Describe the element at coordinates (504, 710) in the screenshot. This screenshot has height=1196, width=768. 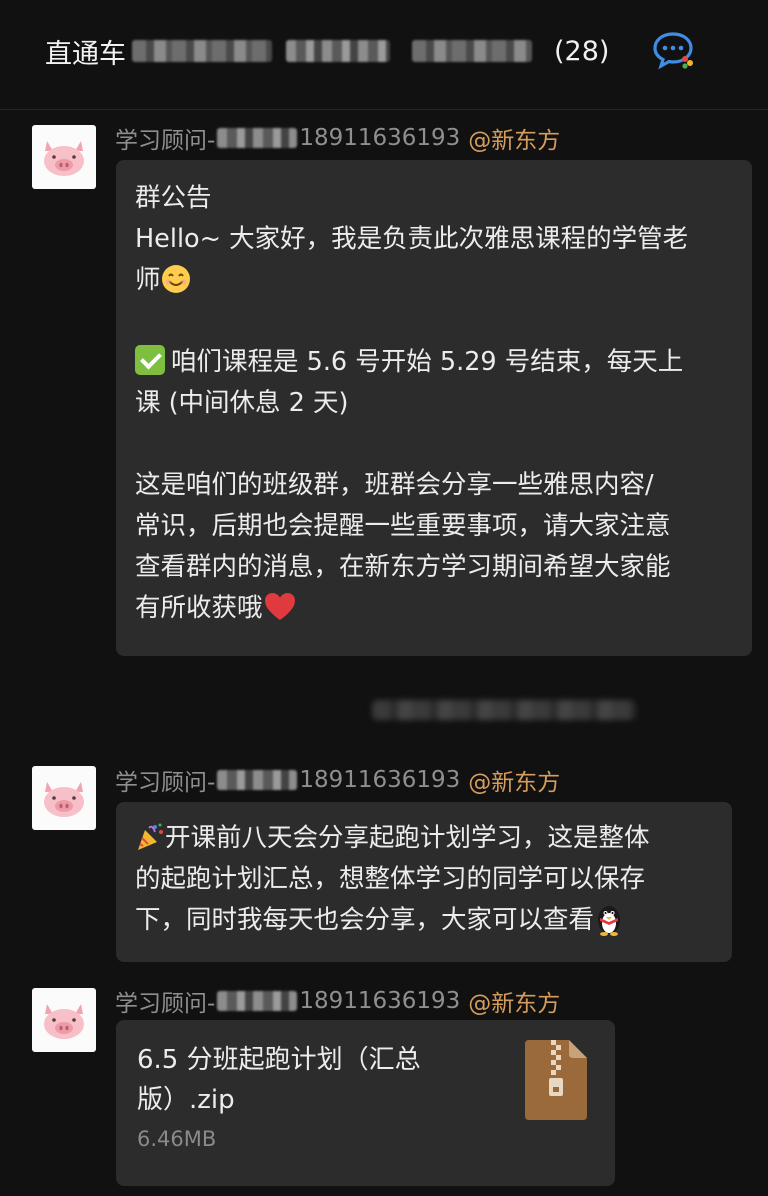
I see `blurred-system-notice` at that location.